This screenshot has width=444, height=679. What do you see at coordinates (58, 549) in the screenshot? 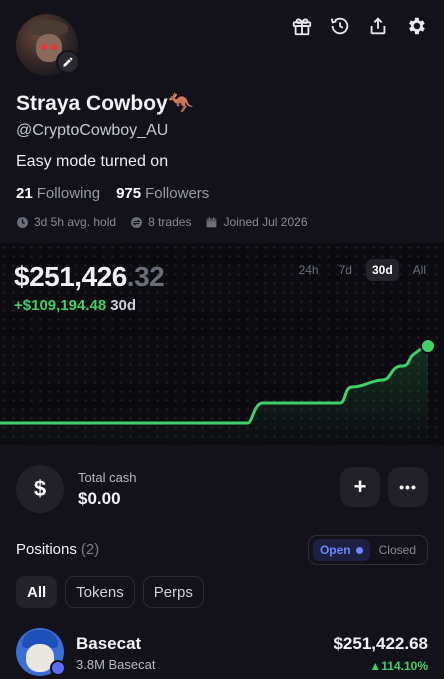
I see `positions-heading: Positions (2)` at bounding box center [58, 549].